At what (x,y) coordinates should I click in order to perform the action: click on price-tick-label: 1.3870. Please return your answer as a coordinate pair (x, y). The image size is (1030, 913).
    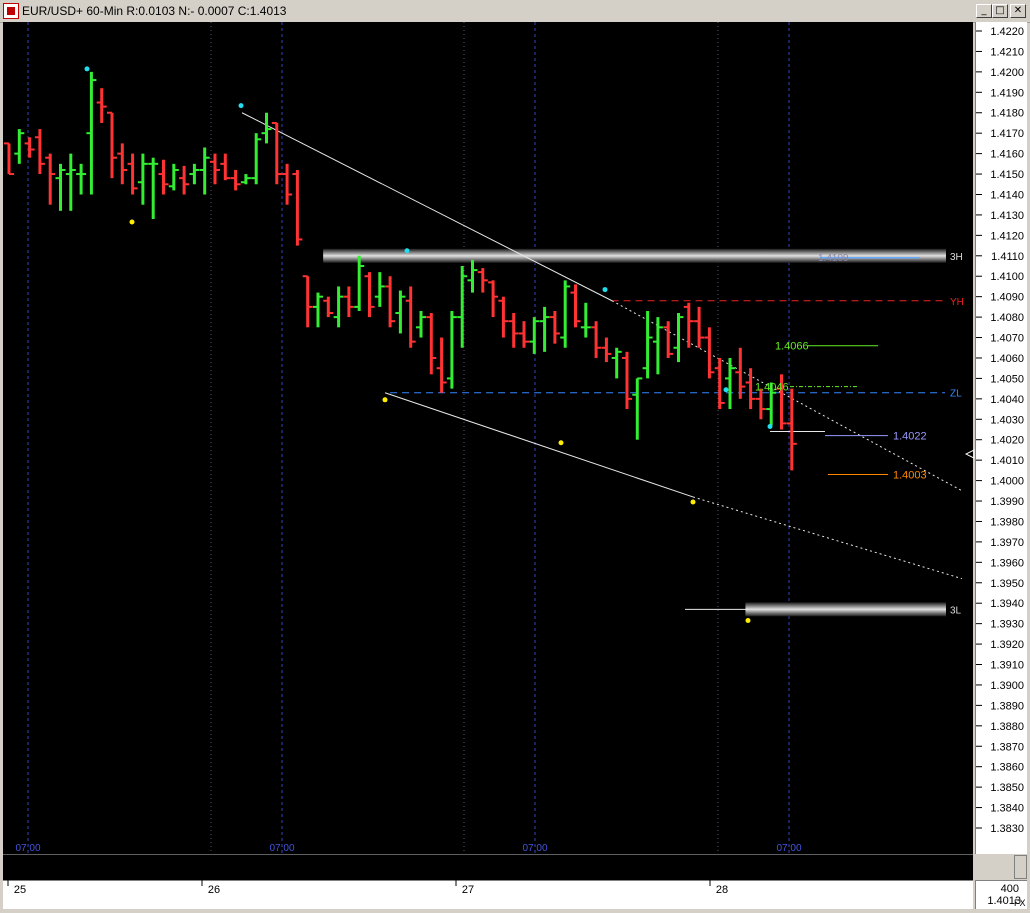
    Looking at the image, I should click on (1007, 747).